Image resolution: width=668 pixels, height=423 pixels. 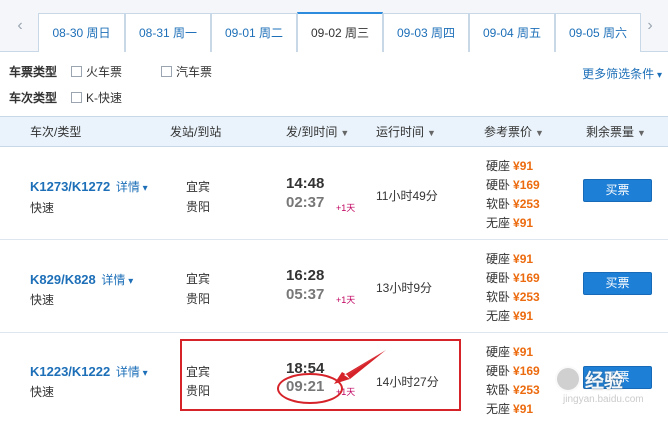 What do you see at coordinates (89, 371) in the screenshot?
I see `train-number: K1223/K1222 详情 ▾` at bounding box center [89, 371].